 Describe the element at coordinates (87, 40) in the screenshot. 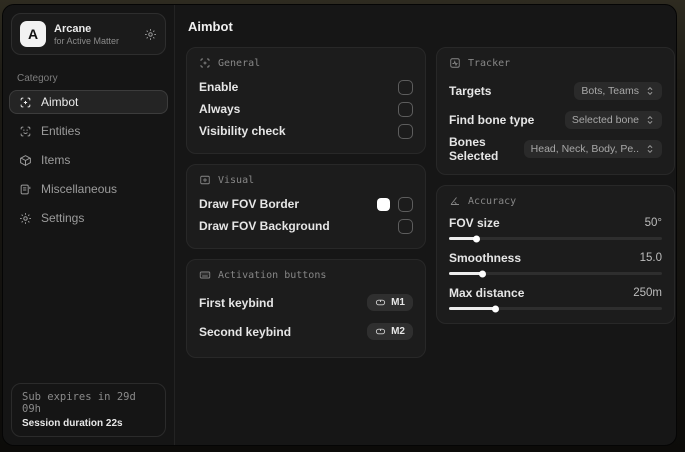

I see `app-subtitle: for Active Matter` at that location.